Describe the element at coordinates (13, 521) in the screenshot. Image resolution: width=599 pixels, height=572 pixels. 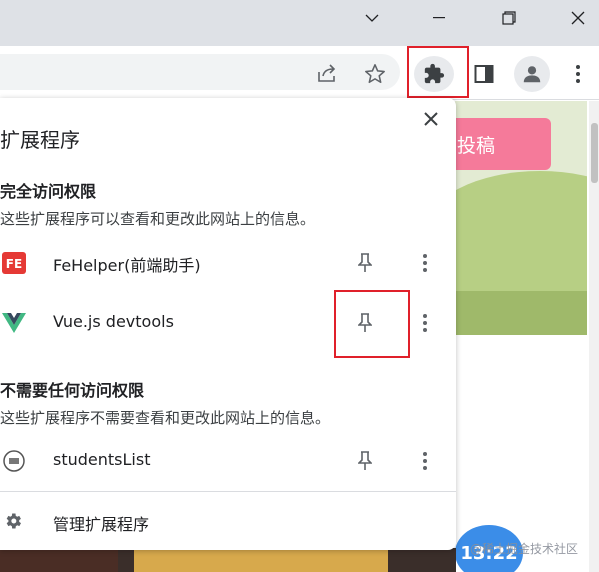
I see `gear-icon` at that location.